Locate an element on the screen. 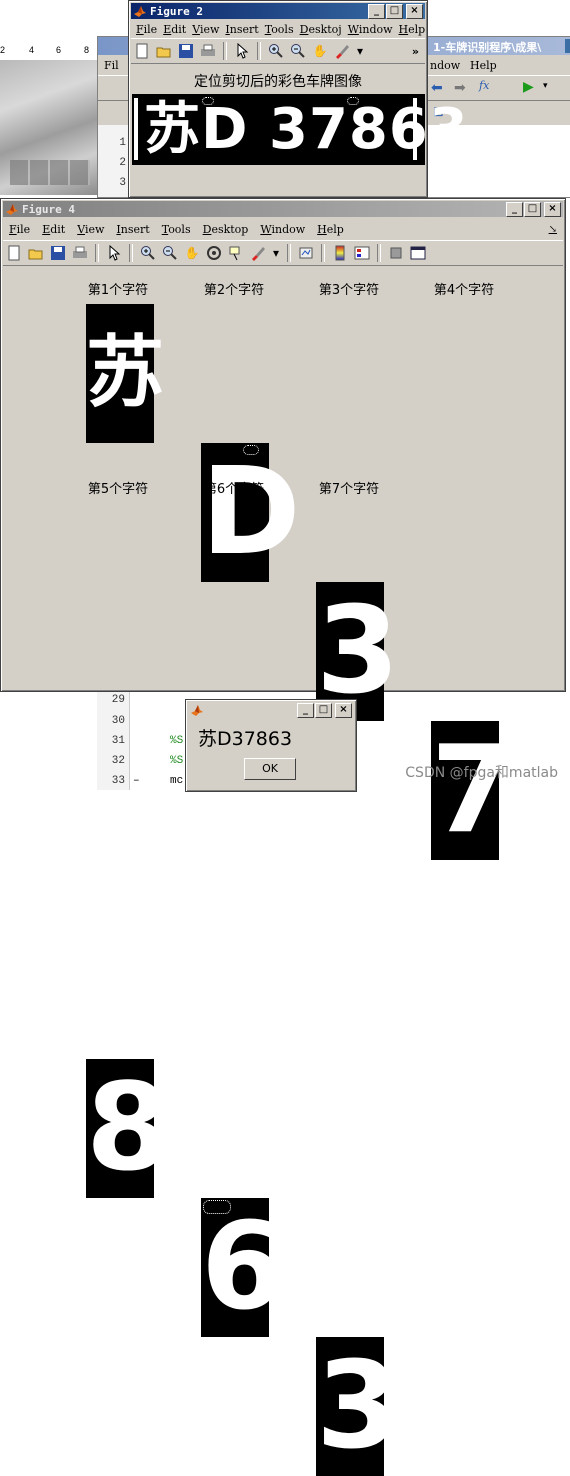 This screenshot has width=570, height=1476. function-icon: fx is located at coordinates (484, 85).